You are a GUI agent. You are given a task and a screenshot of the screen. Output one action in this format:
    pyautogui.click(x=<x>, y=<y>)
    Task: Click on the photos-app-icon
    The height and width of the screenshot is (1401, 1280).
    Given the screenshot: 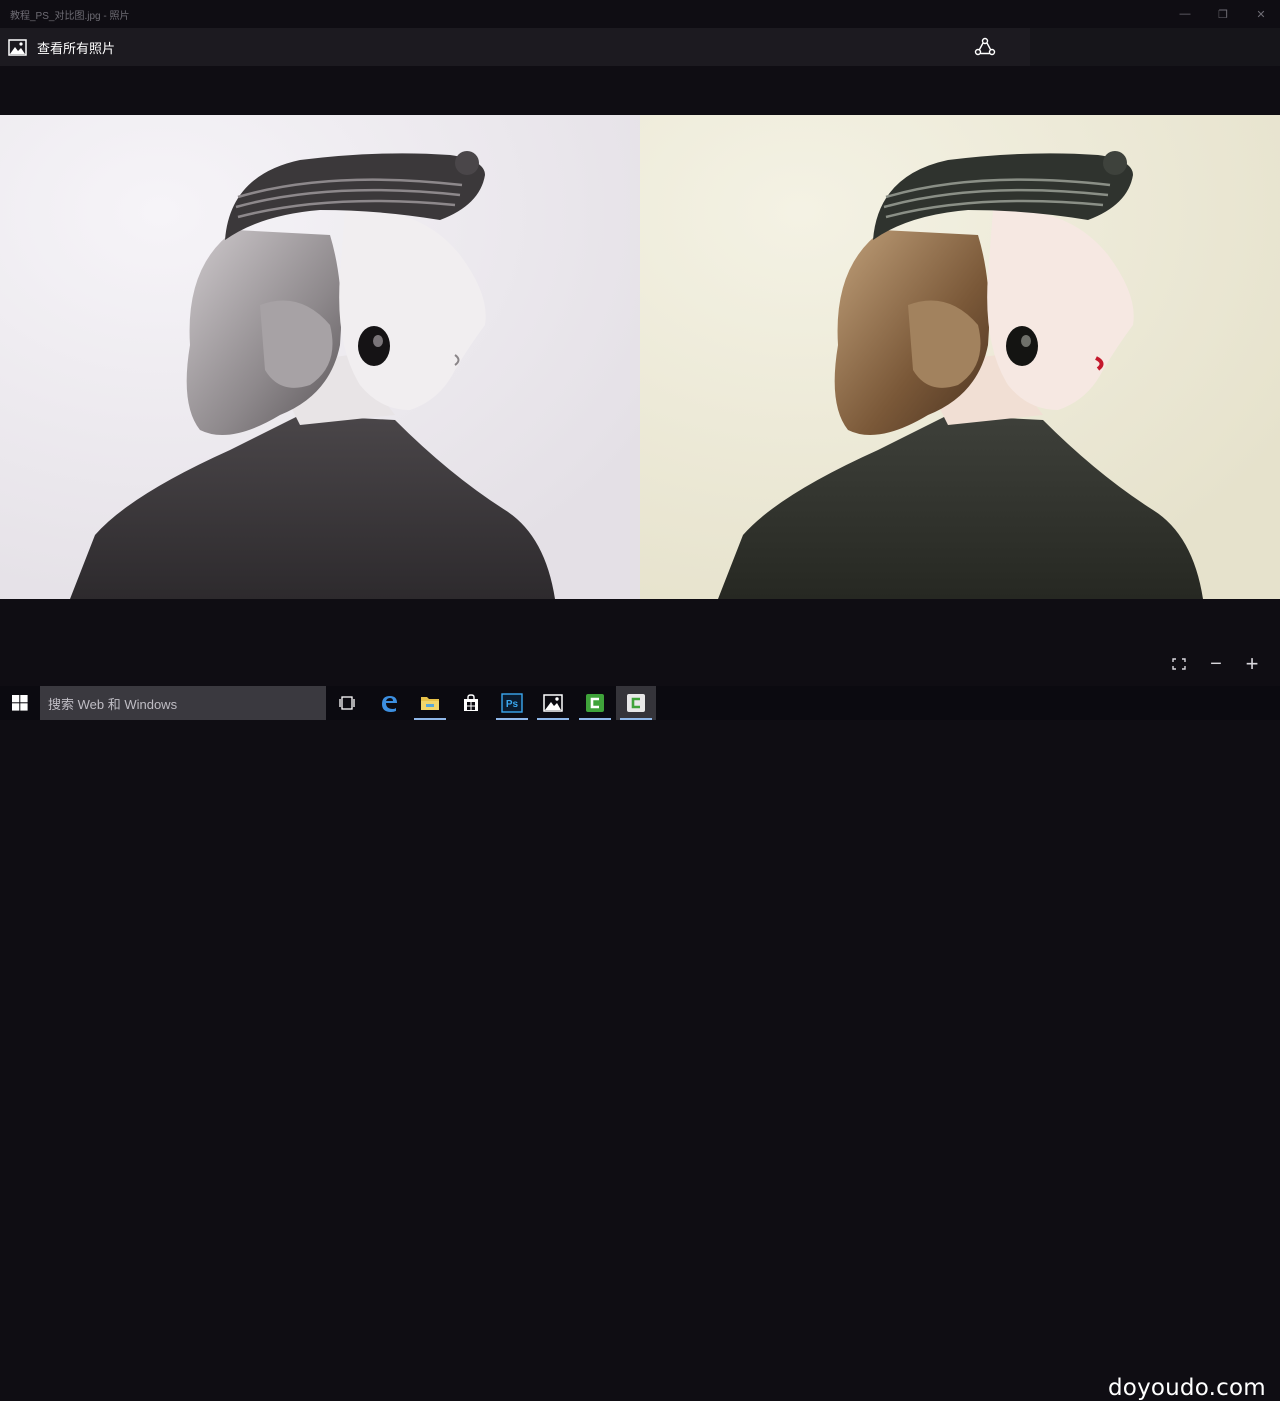 What is the action you would take?
    pyautogui.click(x=553, y=703)
    